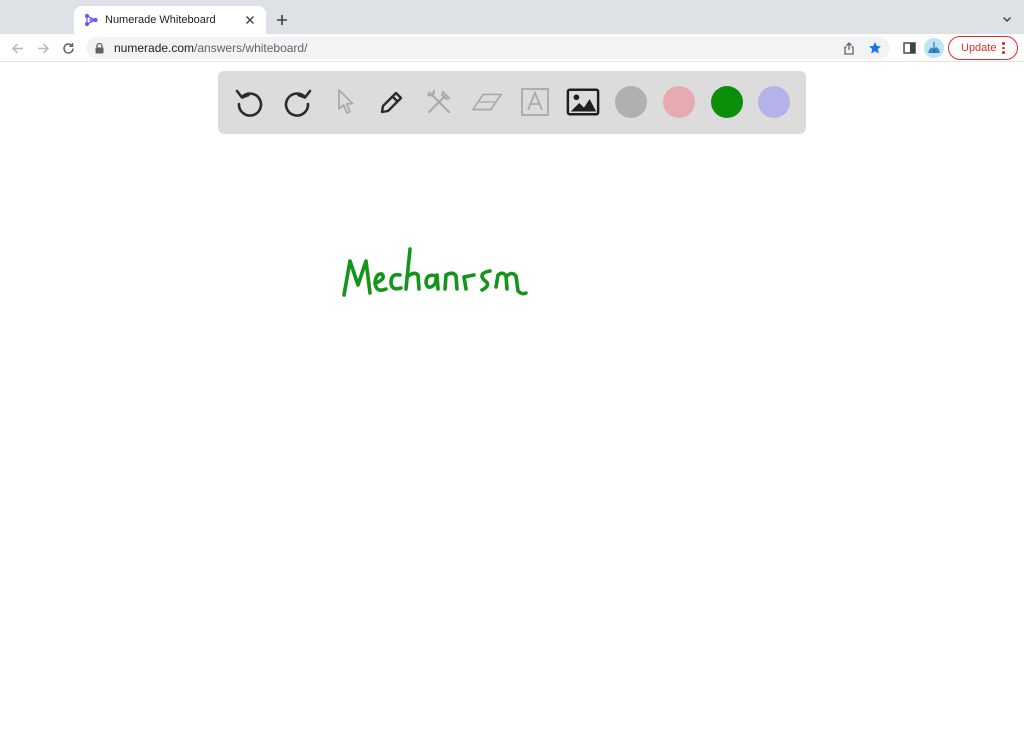 This screenshot has width=1024, height=732. What do you see at coordinates (439, 102) in the screenshot?
I see `tools-icon` at bounding box center [439, 102].